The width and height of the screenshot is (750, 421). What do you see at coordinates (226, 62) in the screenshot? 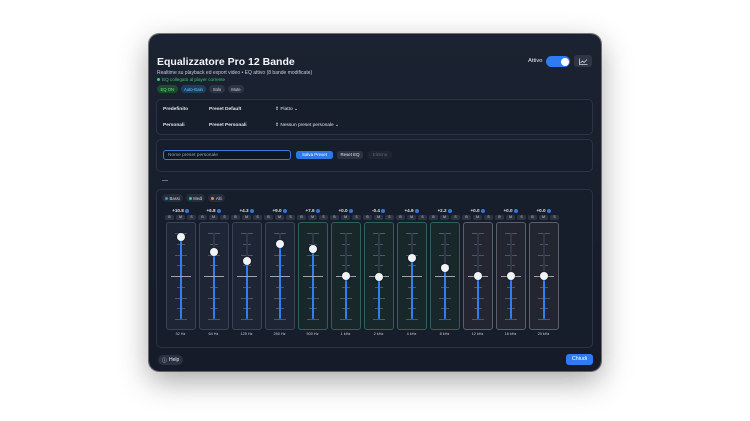
I see `window-title: Equalizzatore Pro 12 Bande` at bounding box center [226, 62].